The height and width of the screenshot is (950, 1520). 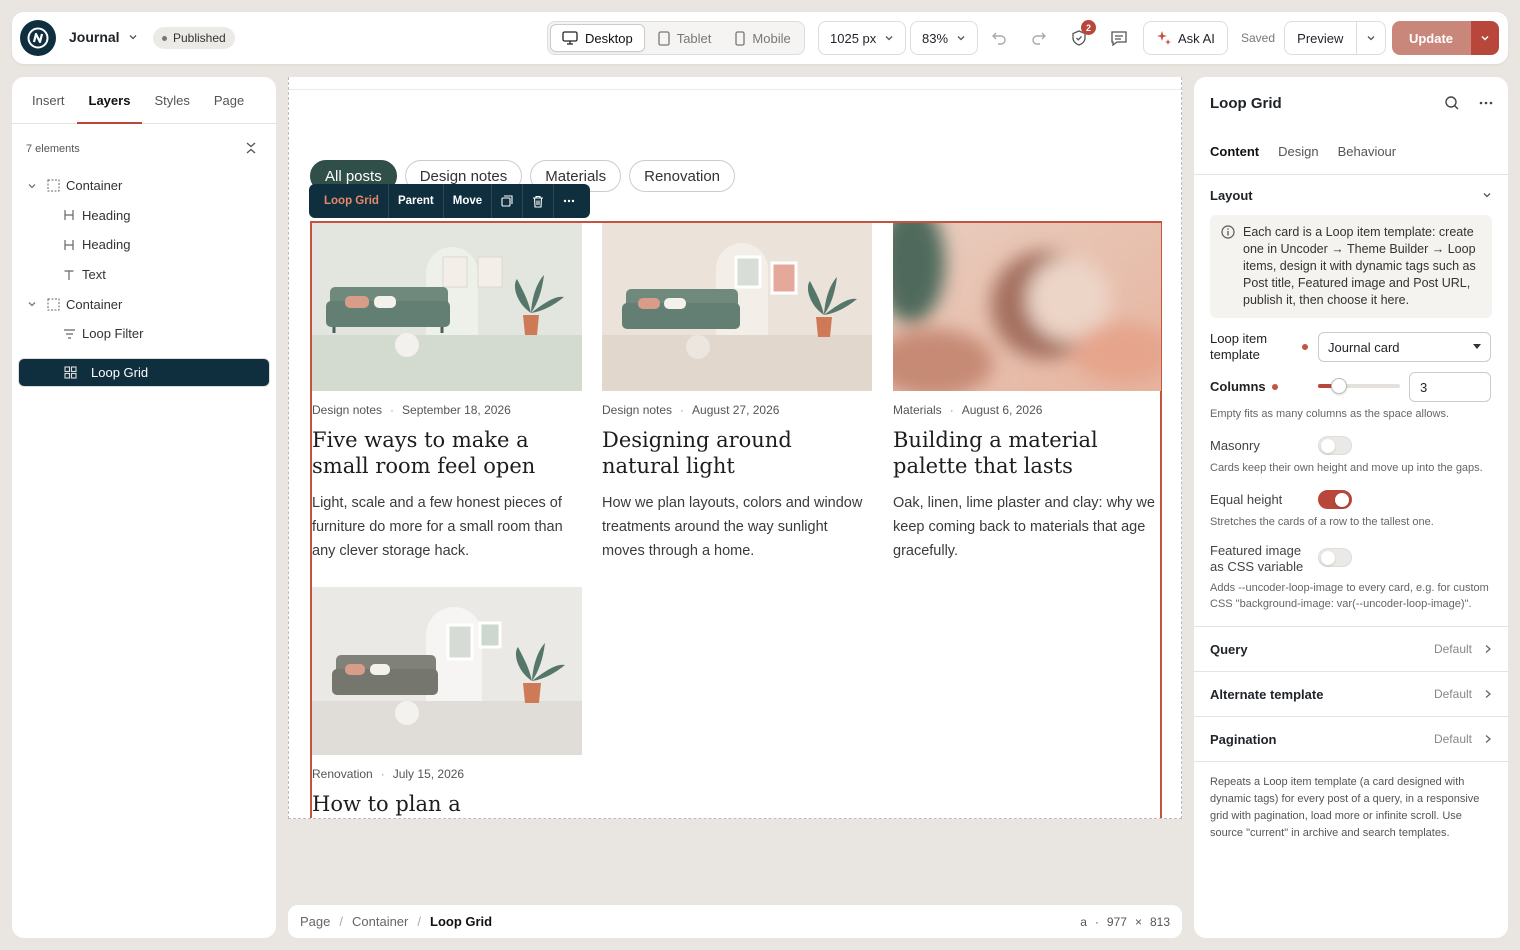 What do you see at coordinates (1082, 34) in the screenshot?
I see `notifications-button: 2` at bounding box center [1082, 34].